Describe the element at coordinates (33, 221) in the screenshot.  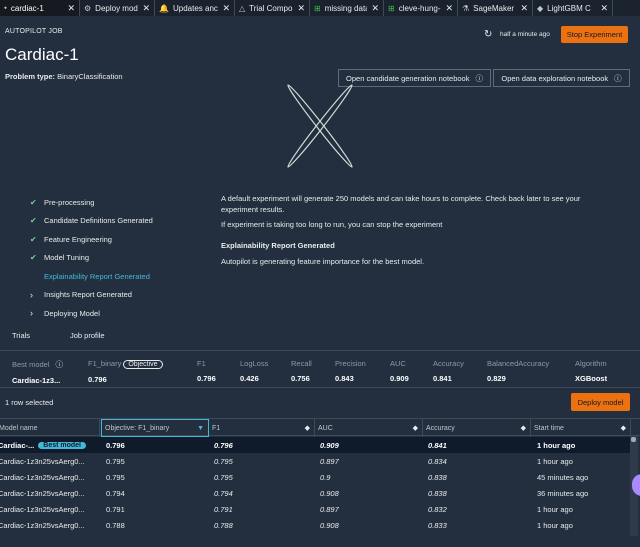
I see `check-icon: ✔` at that location.